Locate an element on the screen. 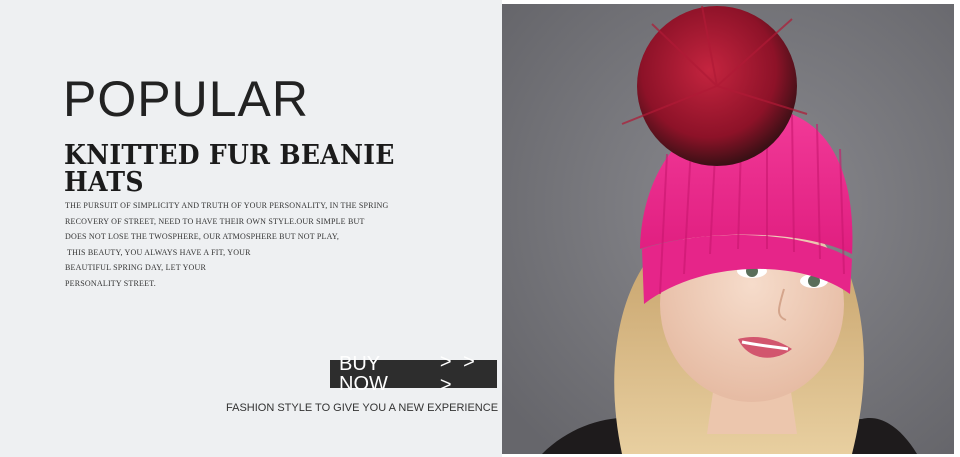 This screenshot has width=960, height=457. arrows-icon: > > > is located at coordinates (458, 373).